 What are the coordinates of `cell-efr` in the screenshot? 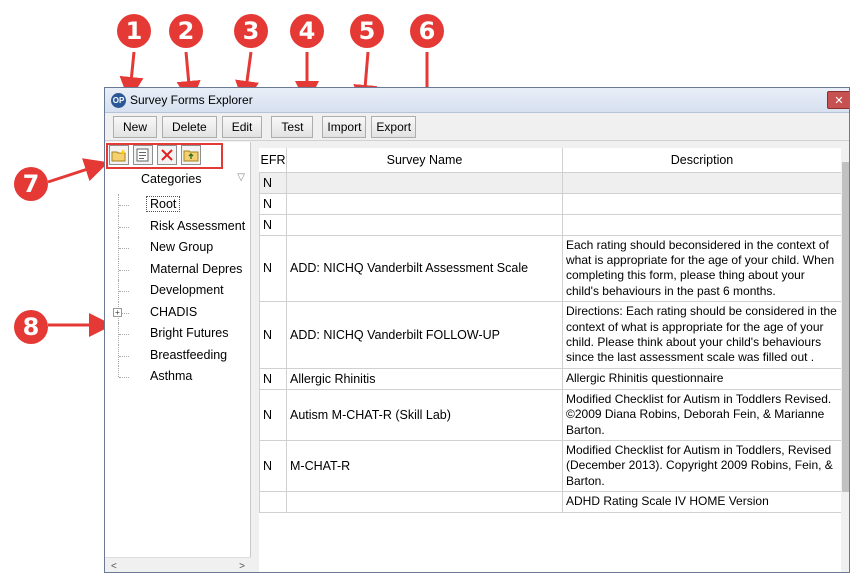 It's located at (273, 502).